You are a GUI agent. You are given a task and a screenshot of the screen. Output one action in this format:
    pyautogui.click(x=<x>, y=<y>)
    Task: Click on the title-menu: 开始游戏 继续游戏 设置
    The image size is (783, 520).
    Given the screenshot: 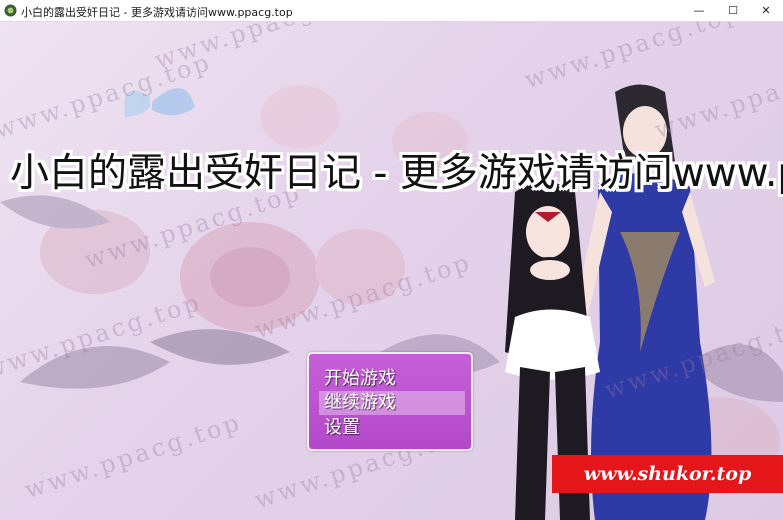 What is the action you would take?
    pyautogui.click(x=390, y=401)
    